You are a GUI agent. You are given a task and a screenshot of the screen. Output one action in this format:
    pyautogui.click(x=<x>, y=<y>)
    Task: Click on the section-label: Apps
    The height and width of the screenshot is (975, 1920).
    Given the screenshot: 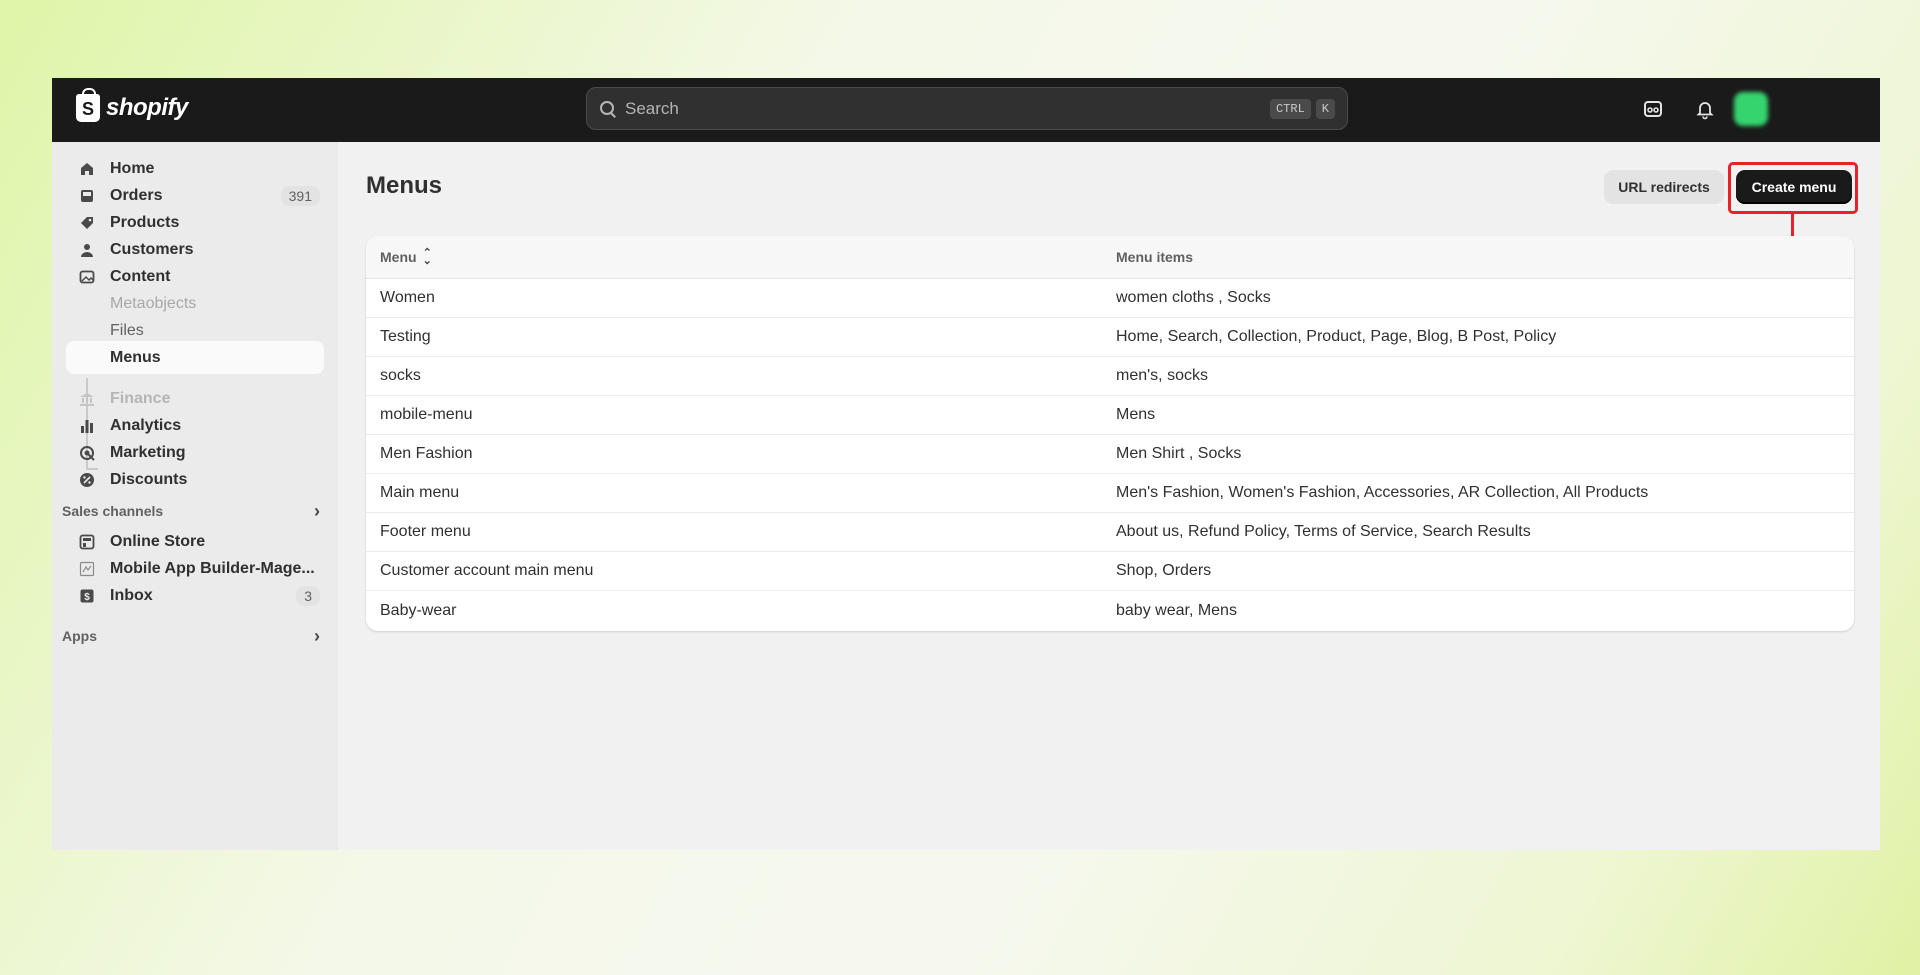 What is the action you would take?
    pyautogui.click(x=79, y=636)
    